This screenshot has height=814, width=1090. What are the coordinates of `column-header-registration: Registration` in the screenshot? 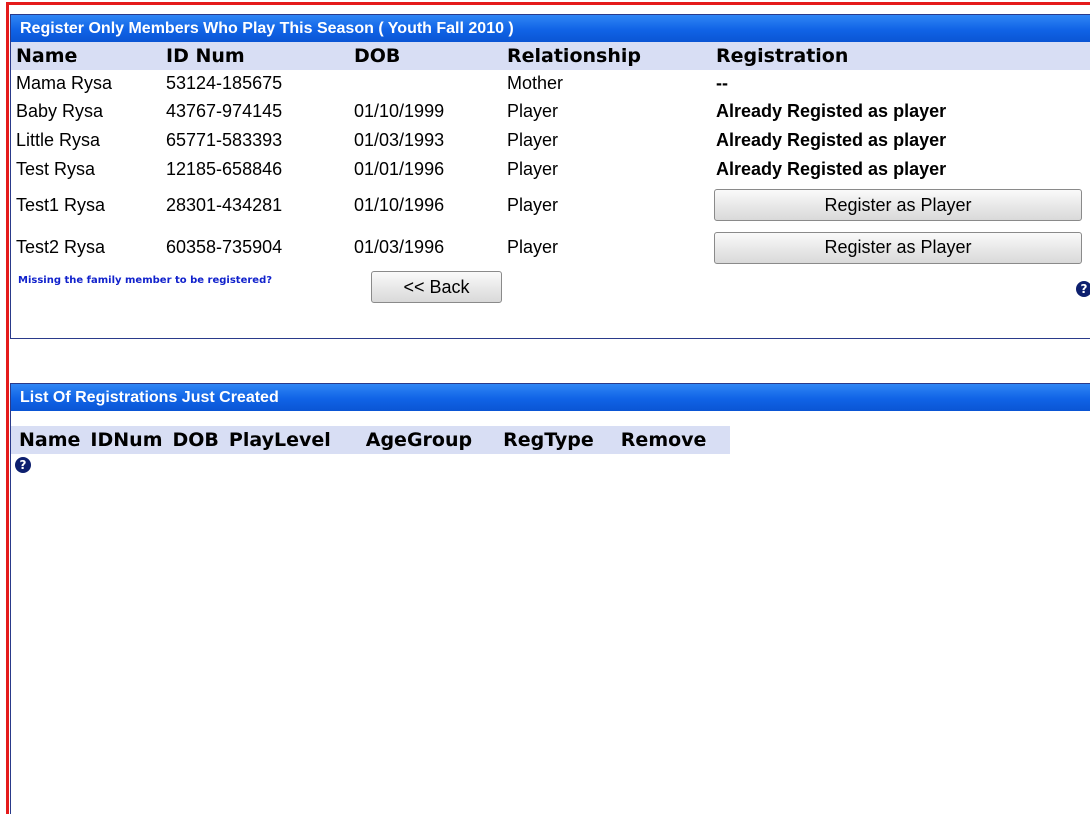 It's located at (900, 56).